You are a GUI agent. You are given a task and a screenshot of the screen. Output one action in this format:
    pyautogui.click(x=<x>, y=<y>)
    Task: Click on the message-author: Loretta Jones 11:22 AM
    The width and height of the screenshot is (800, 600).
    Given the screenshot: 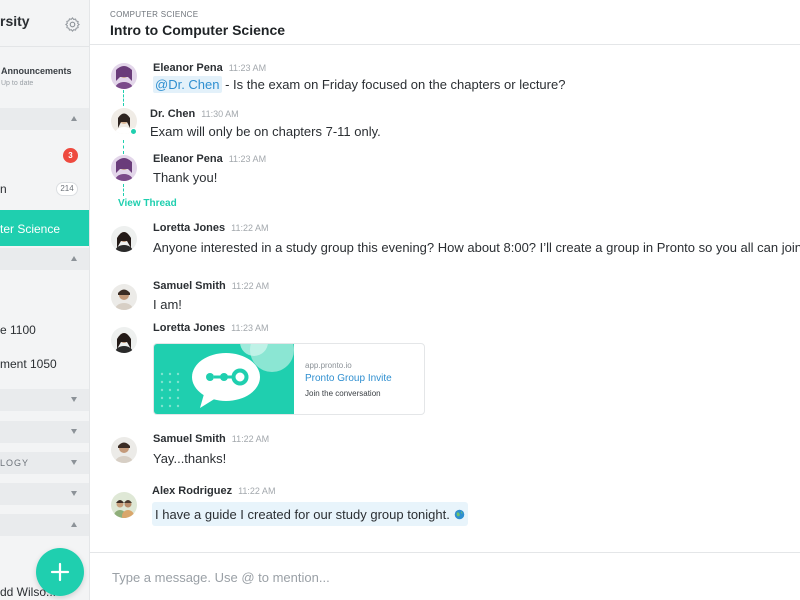 What is the action you would take?
    pyautogui.click(x=211, y=228)
    